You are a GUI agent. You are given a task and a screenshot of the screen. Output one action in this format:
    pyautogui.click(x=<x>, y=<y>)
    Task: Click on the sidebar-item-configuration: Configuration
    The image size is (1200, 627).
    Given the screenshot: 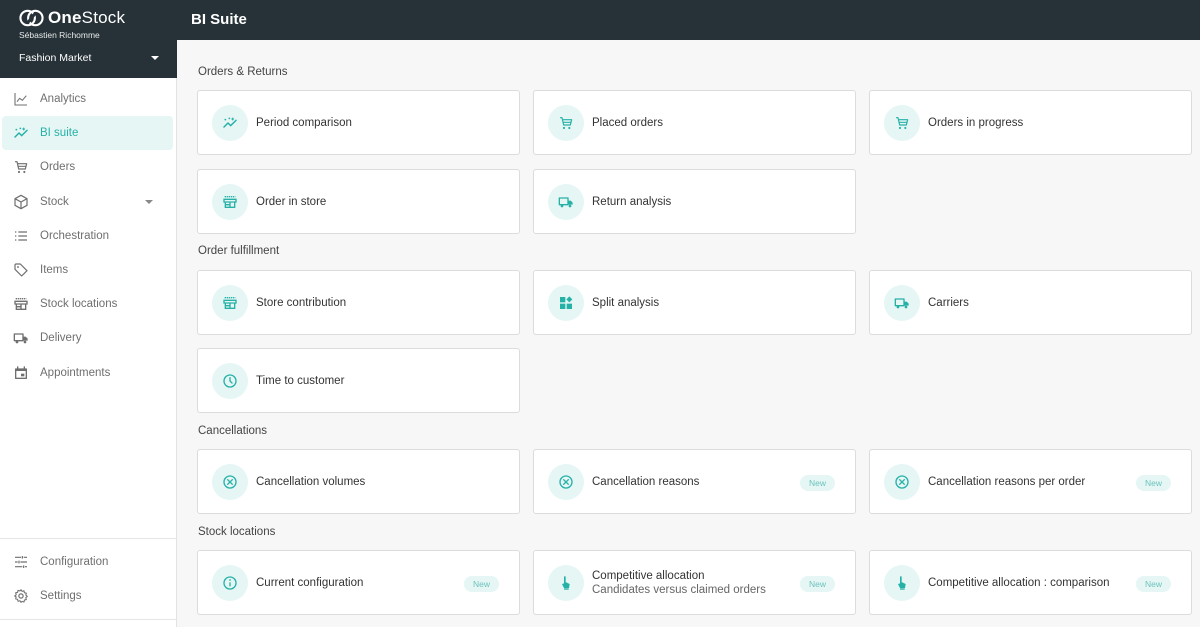 What is the action you would take?
    pyautogui.click(x=86, y=562)
    